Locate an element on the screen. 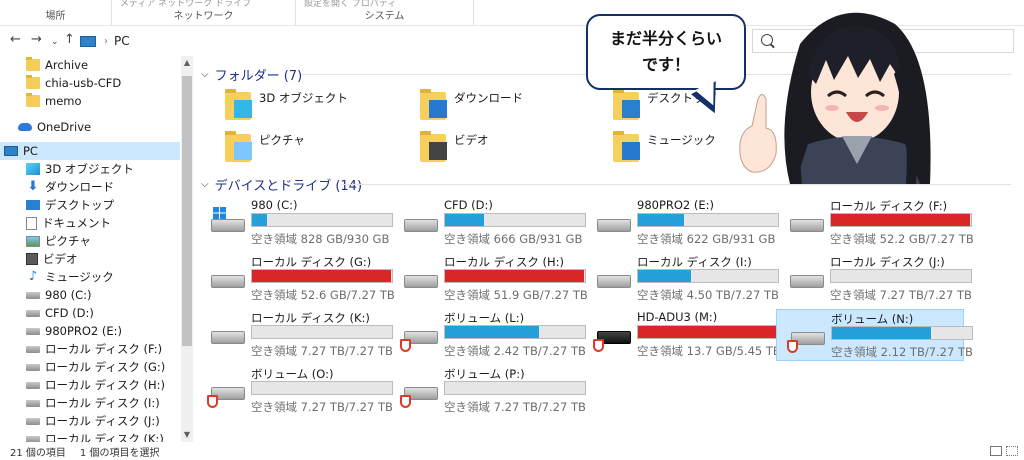 The image size is (1024, 460). sidebar-item: chia-usb-CFD is located at coordinates (90, 83).